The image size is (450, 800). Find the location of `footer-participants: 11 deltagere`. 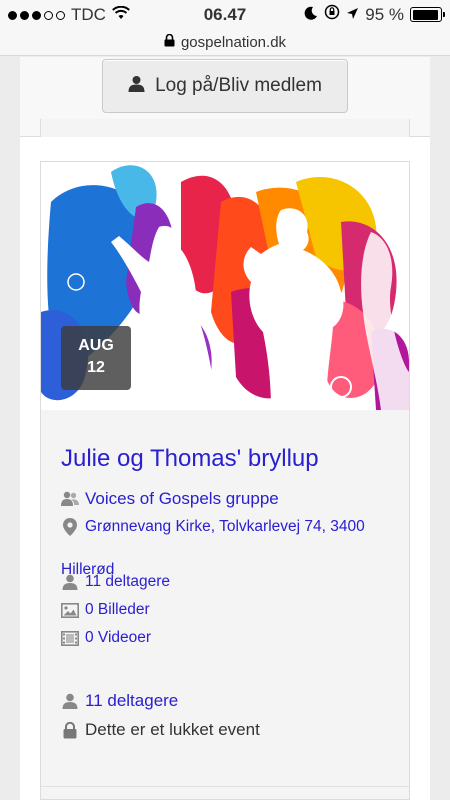

footer-participants: 11 deltagere is located at coordinates (119, 701).